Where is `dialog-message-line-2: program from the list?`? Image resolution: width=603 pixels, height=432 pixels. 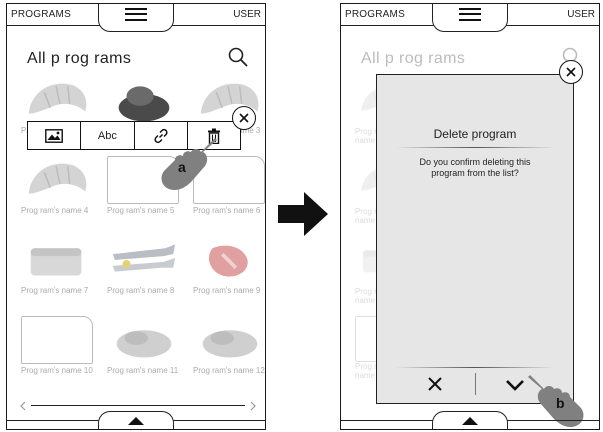
dialog-message-line-2: program from the list? is located at coordinates (475, 173).